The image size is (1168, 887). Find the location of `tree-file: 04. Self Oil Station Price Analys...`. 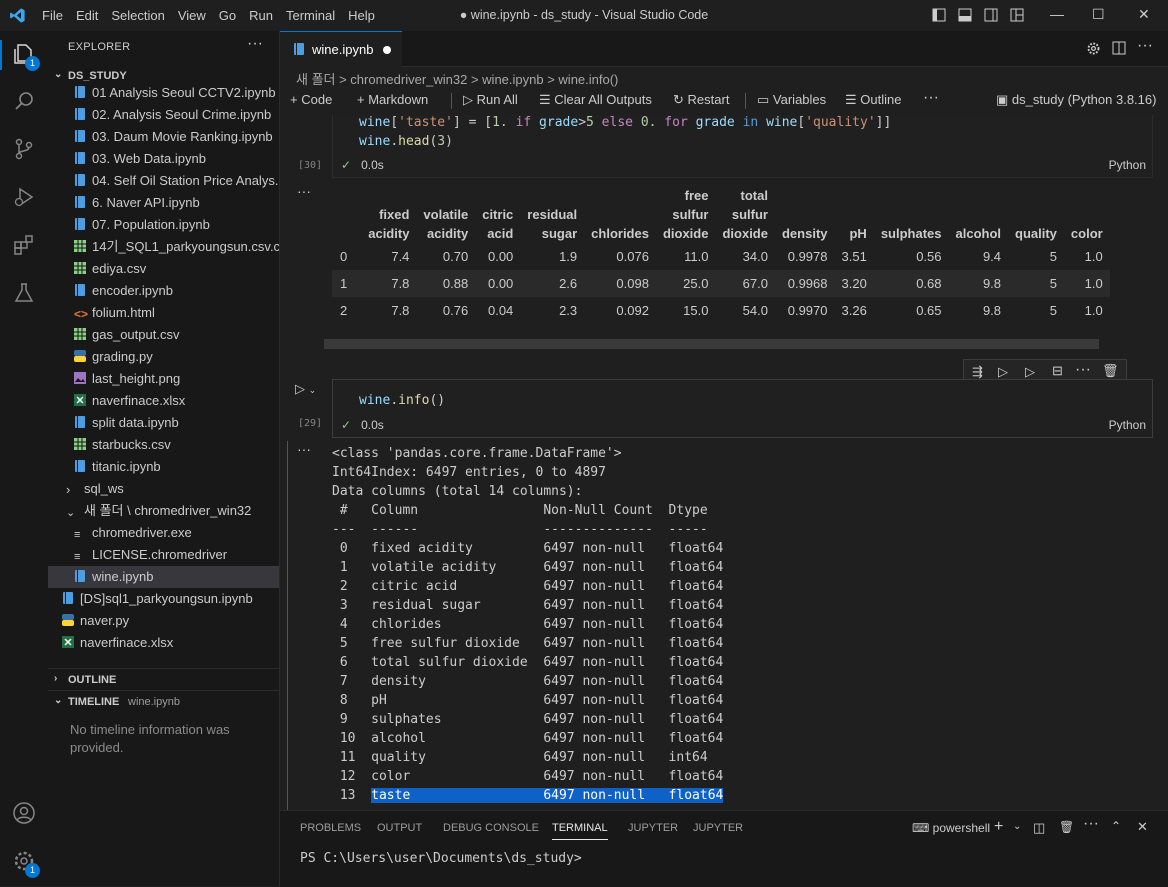

tree-file: 04. Self Oil Station Price Analys... is located at coordinates (163, 181).